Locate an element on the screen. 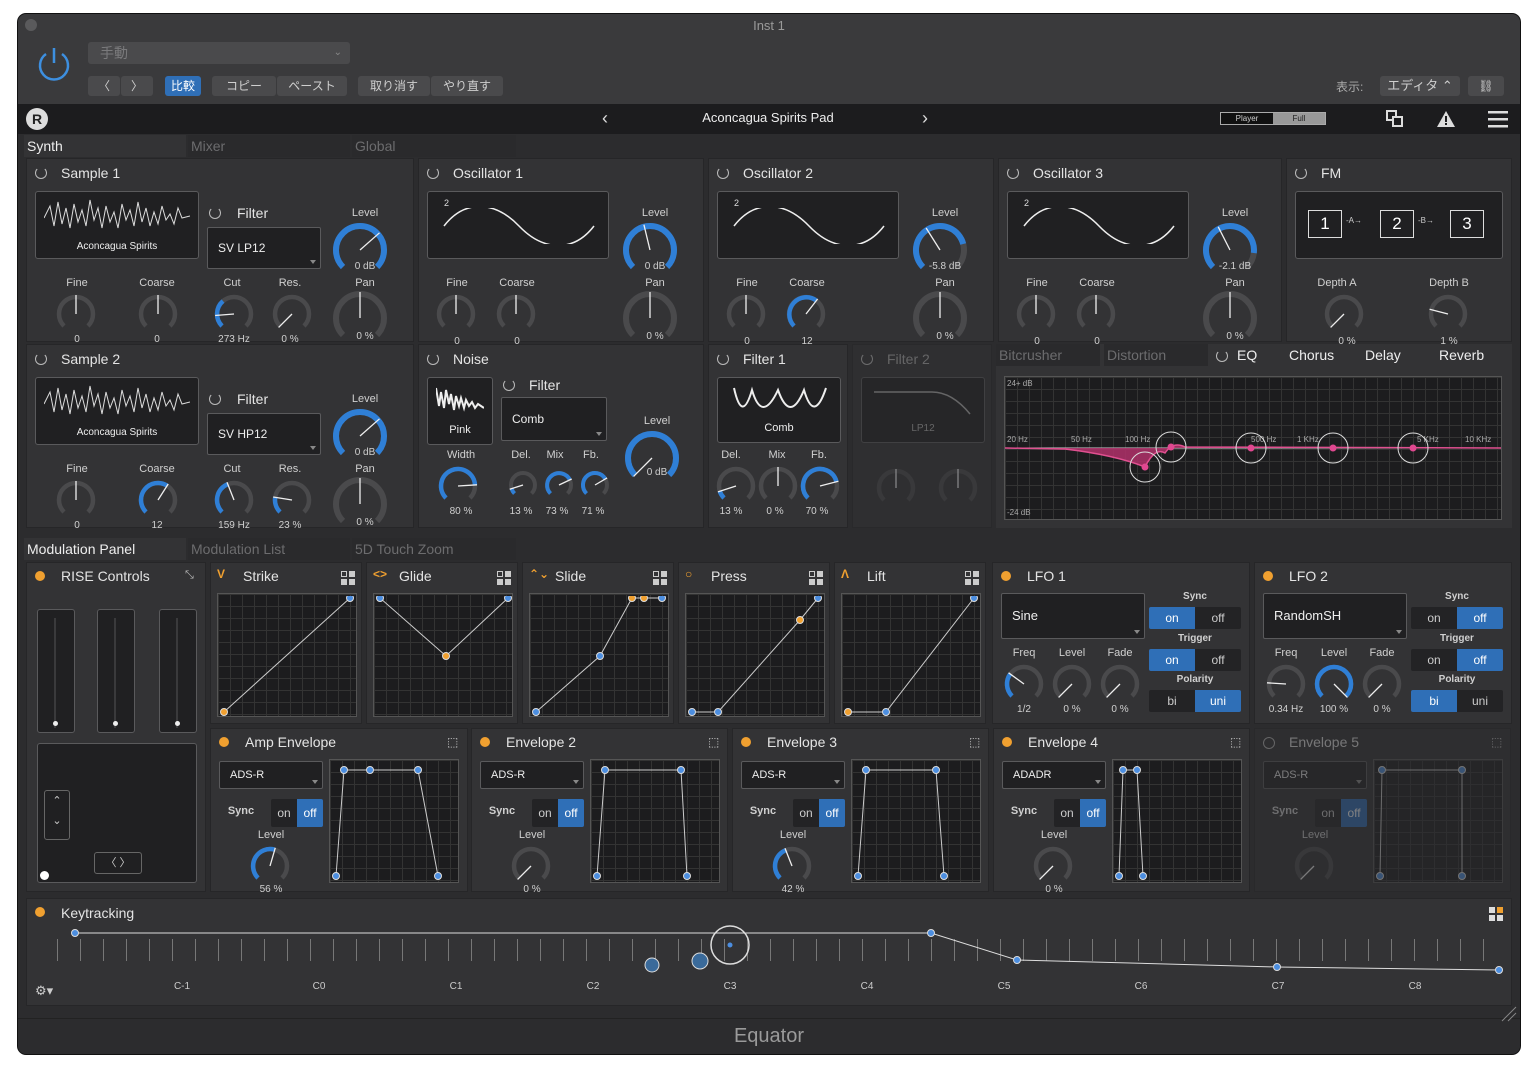 The width and height of the screenshot is (1538, 1075). trigger-toggle: on off is located at coordinates (1195, 660).